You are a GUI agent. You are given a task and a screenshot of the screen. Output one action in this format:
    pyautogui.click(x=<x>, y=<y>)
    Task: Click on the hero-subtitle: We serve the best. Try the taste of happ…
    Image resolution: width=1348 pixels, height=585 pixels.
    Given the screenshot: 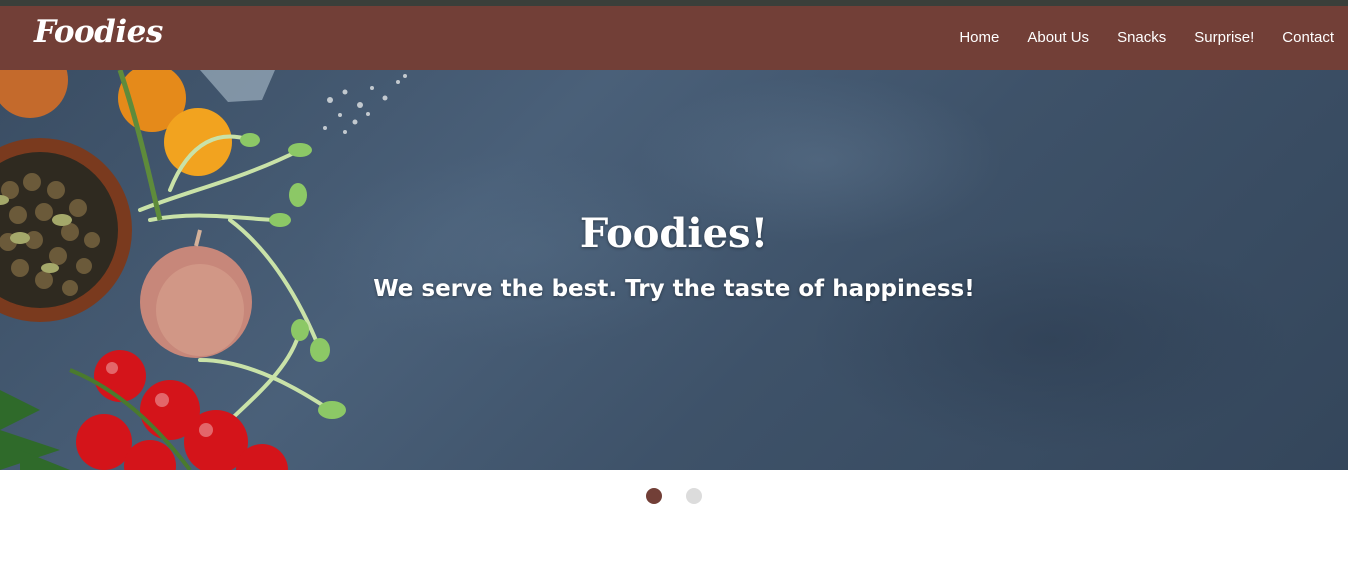 What is the action you would take?
    pyautogui.click(x=674, y=289)
    